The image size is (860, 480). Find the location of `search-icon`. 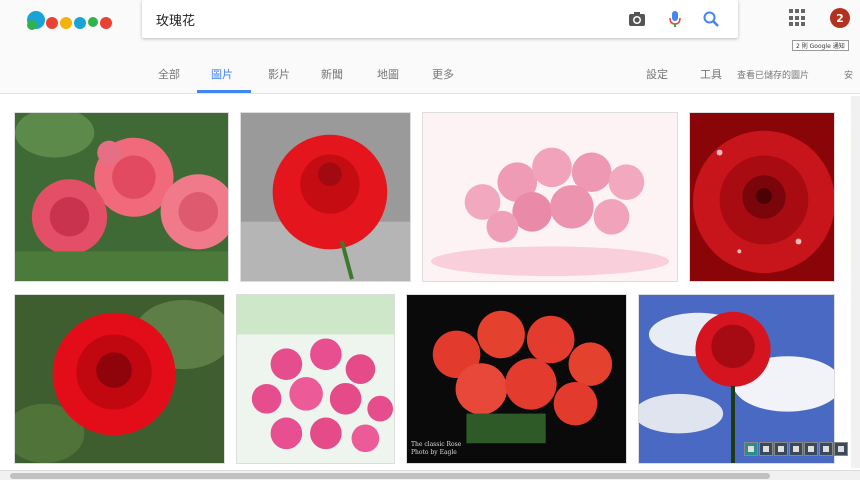

search-icon is located at coordinates (711, 19).